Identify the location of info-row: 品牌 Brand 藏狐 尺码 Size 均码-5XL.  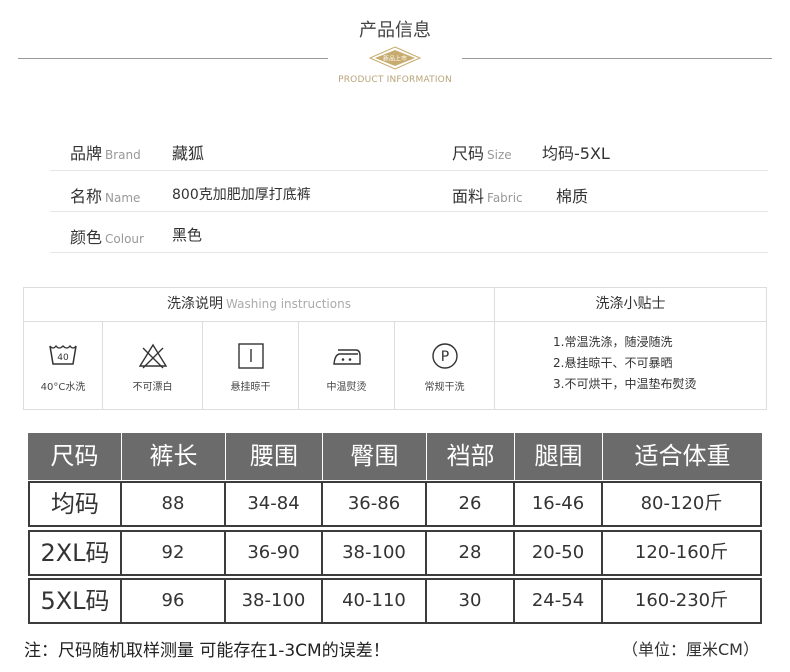
(409, 149).